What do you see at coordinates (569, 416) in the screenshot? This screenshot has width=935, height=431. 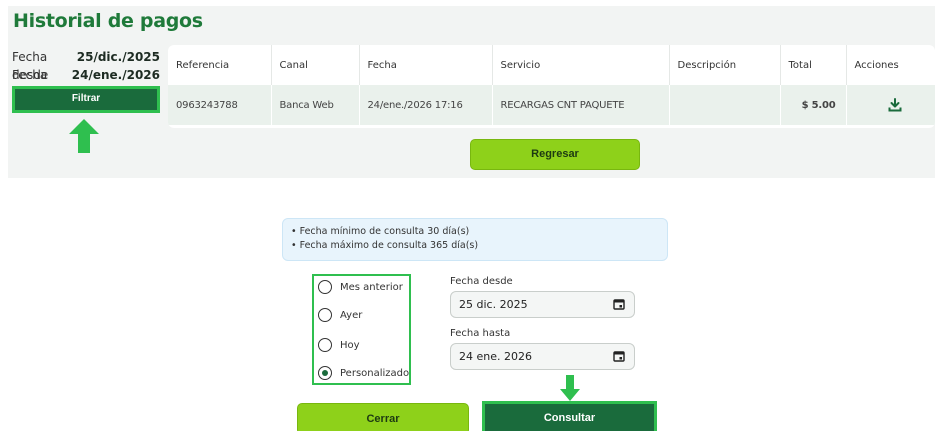 I see `consult-button: Consultar` at bounding box center [569, 416].